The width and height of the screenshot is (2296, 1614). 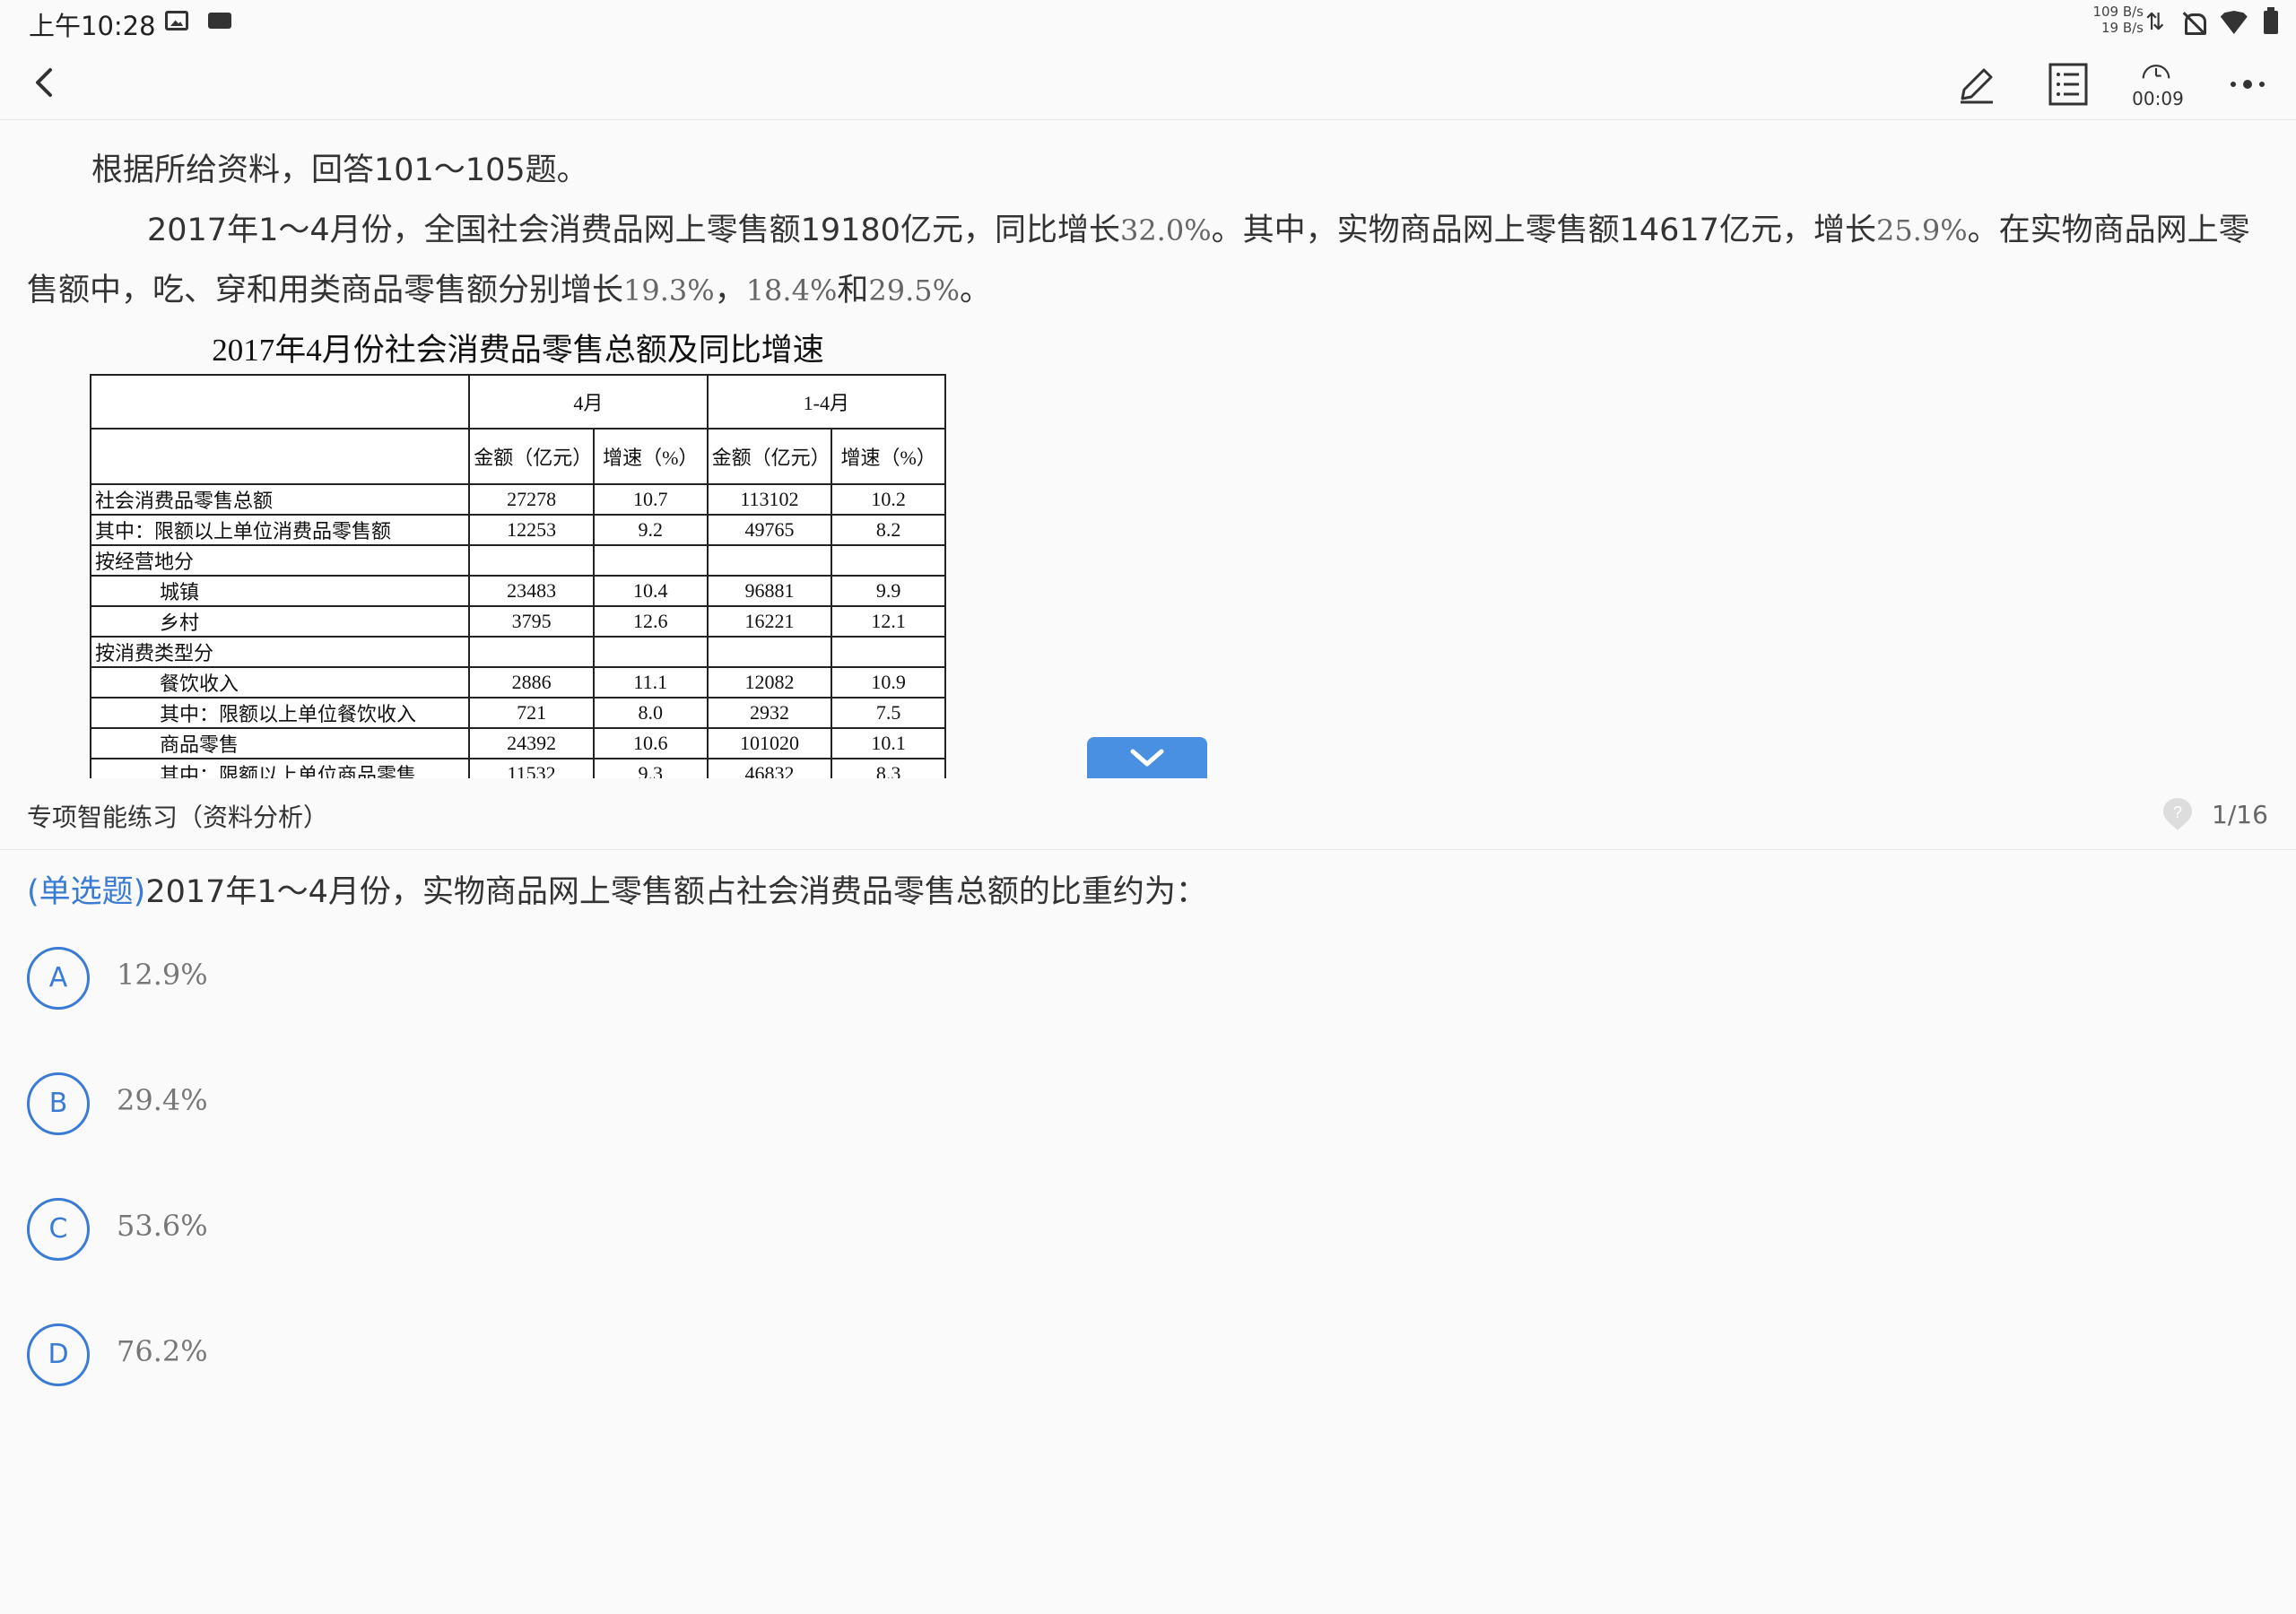 What do you see at coordinates (162, 1100) in the screenshot?
I see `option-text: 29.4%` at bounding box center [162, 1100].